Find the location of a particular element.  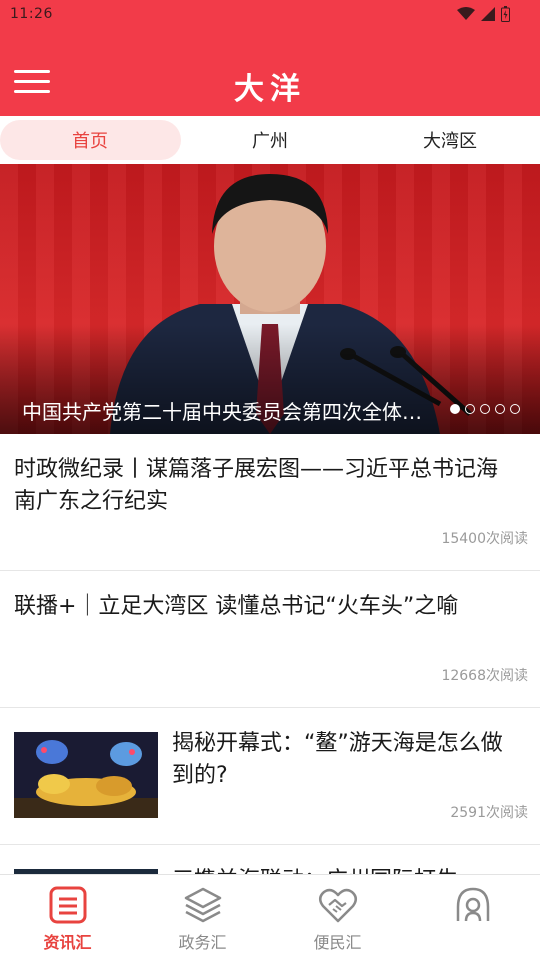

read-count: 15400次阅读 is located at coordinates (484, 539).